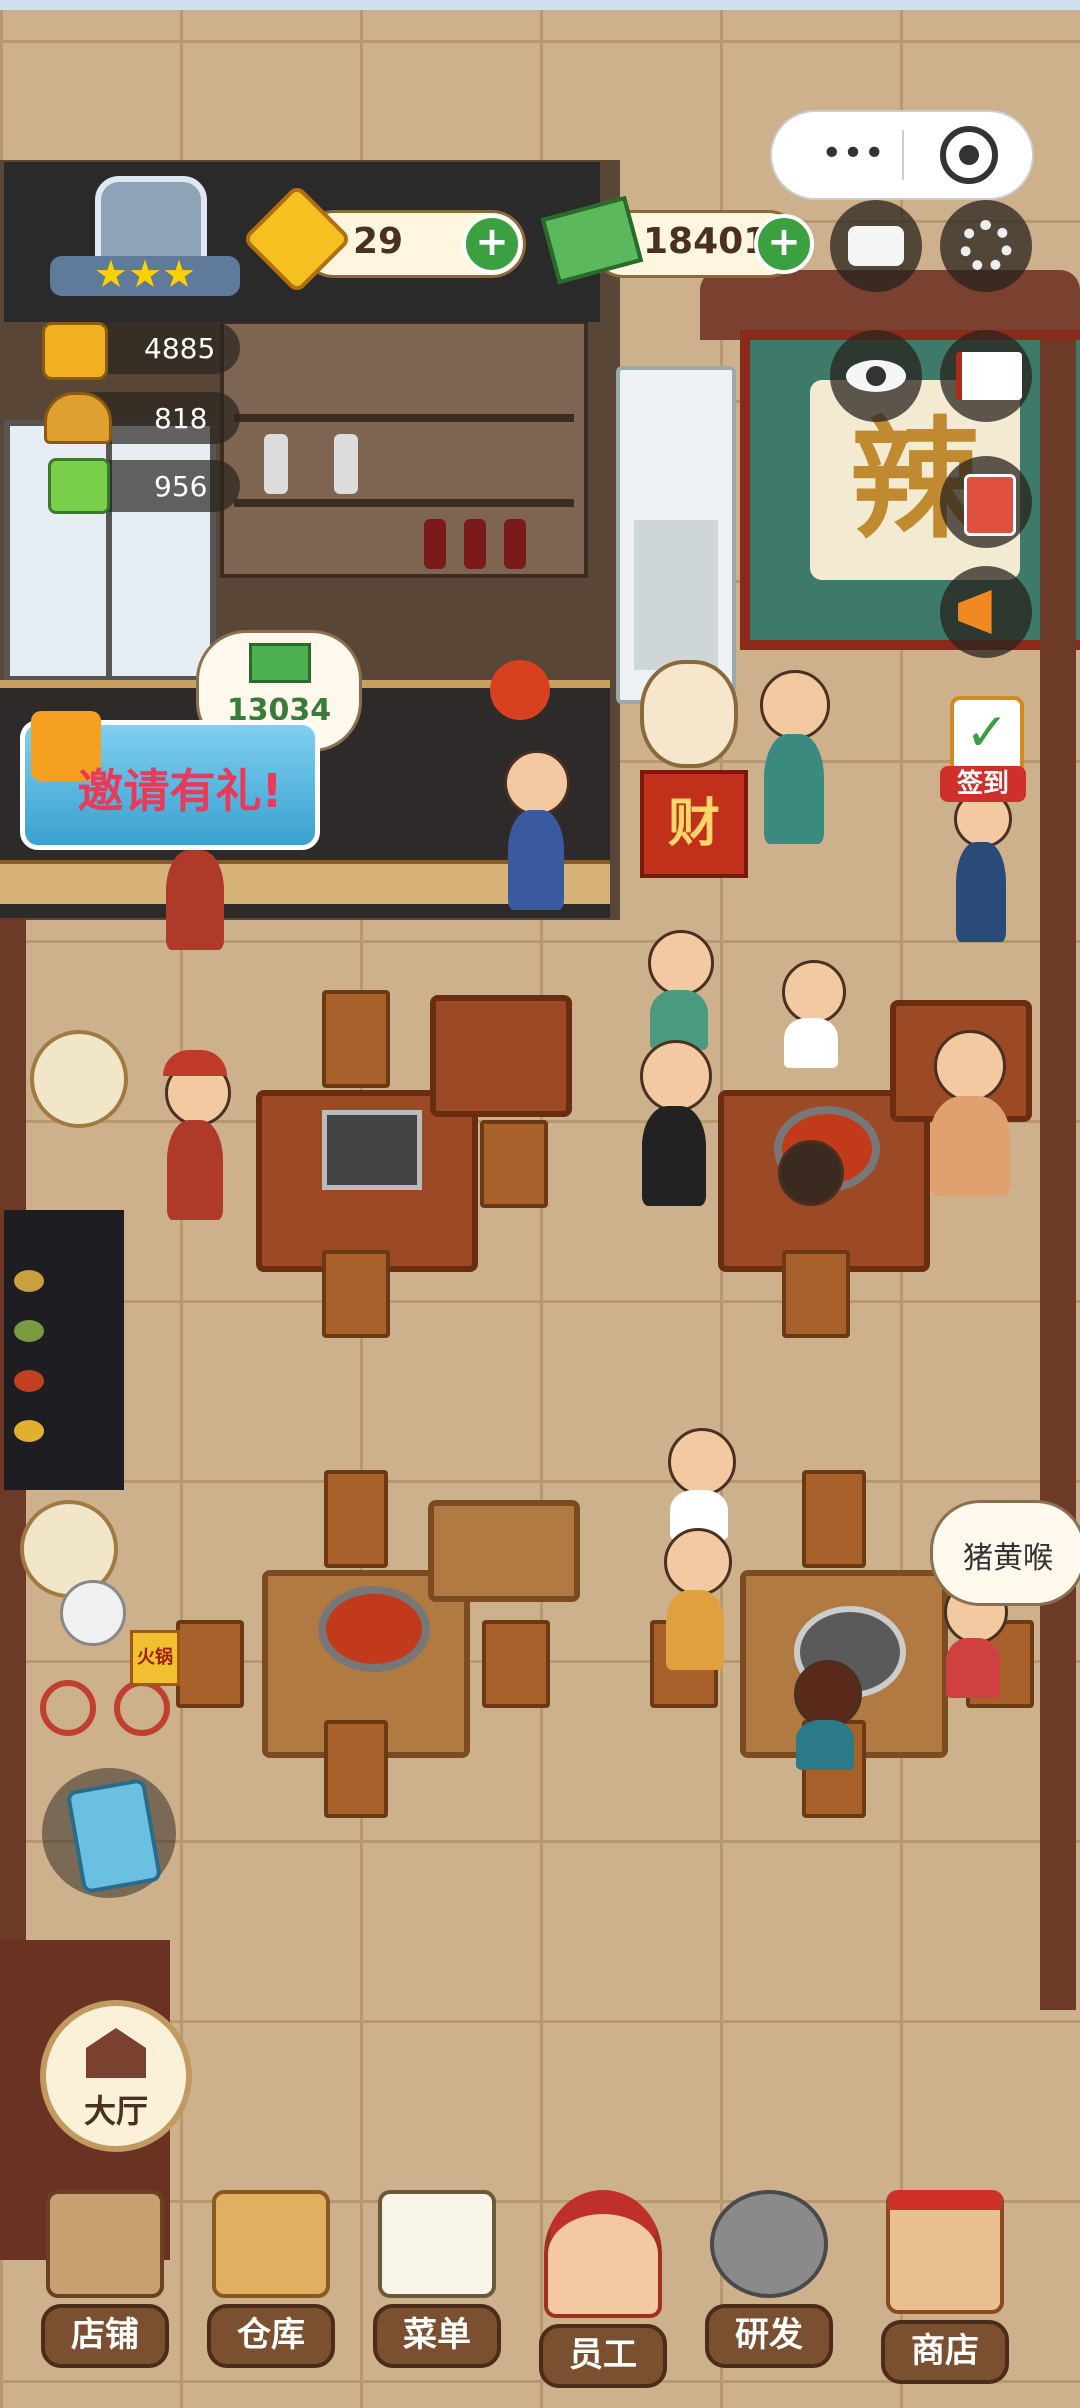  Describe the element at coordinates (520, 690) in the screenshot. I see `lantern` at that location.